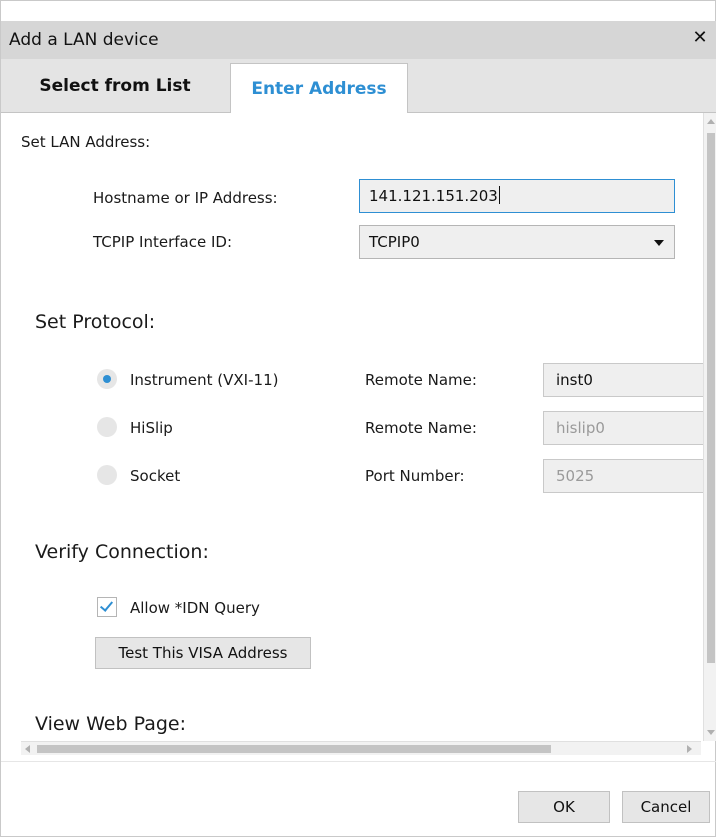  I want to click on set-protocol-heading: Set Protocol:, so click(95, 322).